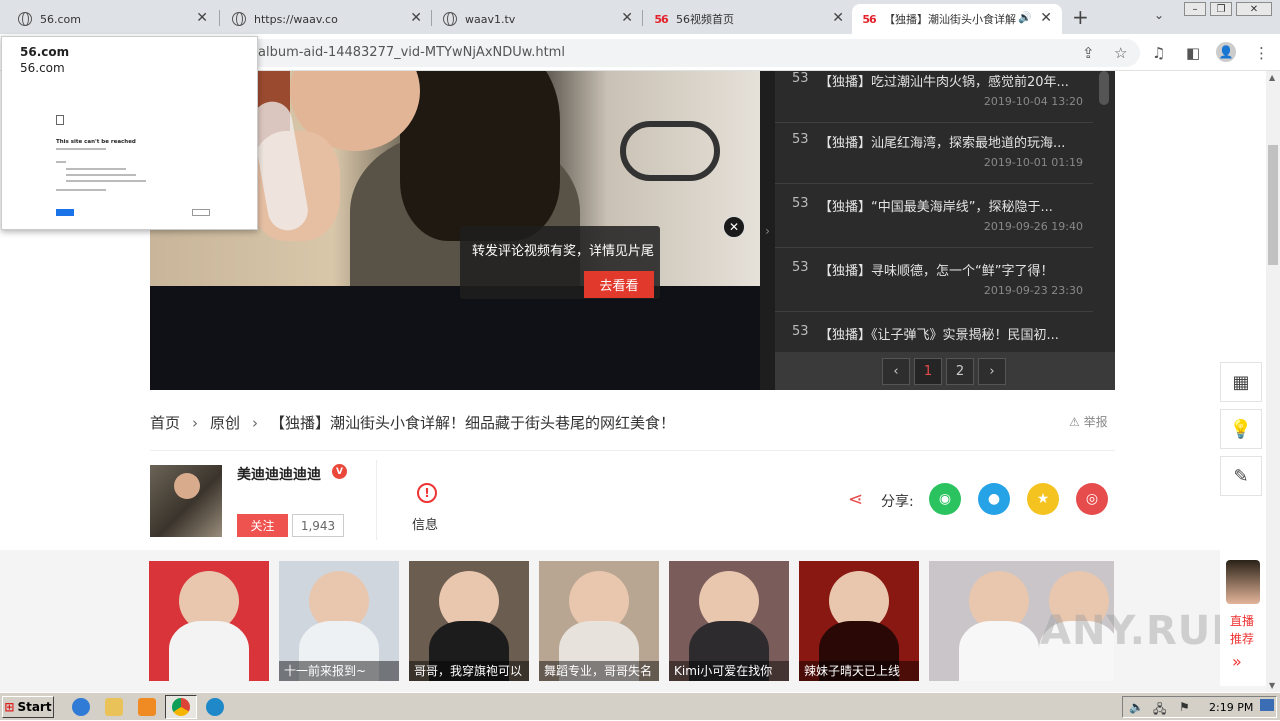 This screenshot has width=1280, height=721. I want to click on prev-page-button: ‹, so click(896, 371).